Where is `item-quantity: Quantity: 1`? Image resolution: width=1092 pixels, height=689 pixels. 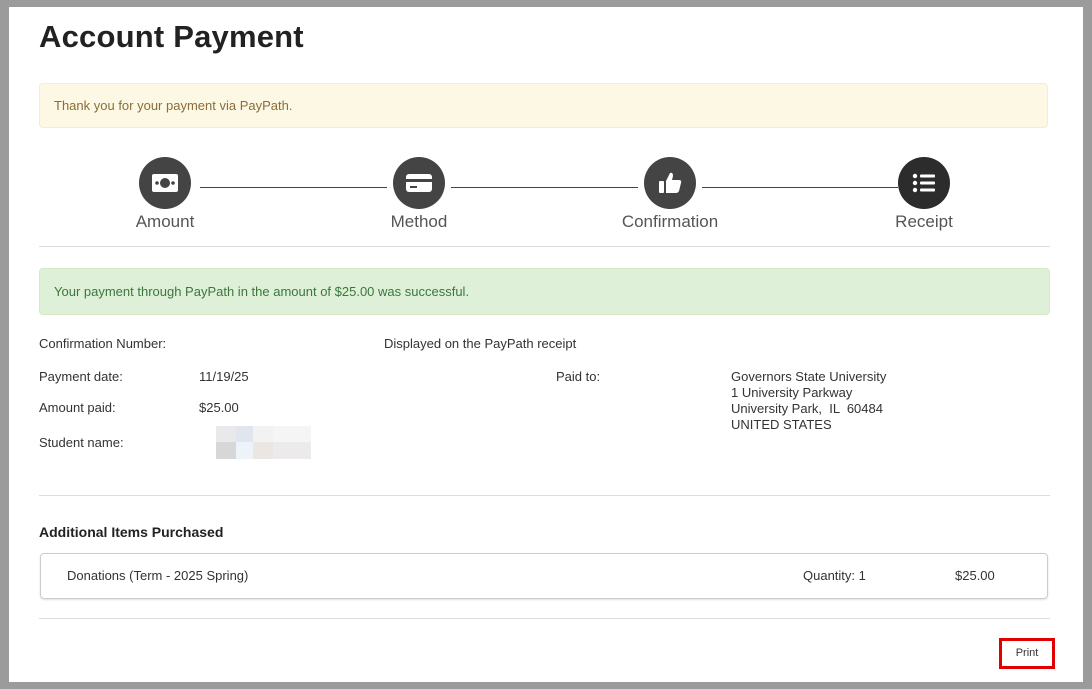
item-quantity: Quantity: 1 is located at coordinates (834, 575).